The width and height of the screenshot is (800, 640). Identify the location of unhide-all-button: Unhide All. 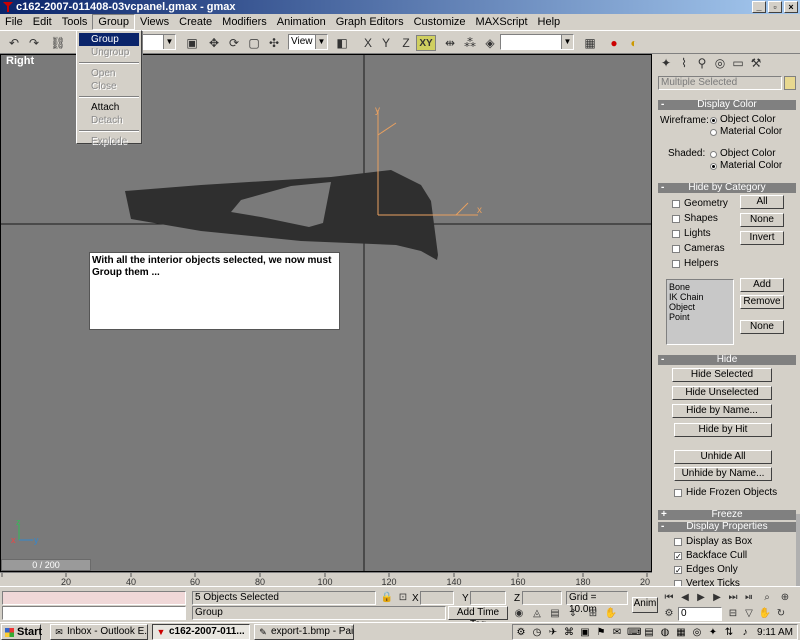
(723, 457).